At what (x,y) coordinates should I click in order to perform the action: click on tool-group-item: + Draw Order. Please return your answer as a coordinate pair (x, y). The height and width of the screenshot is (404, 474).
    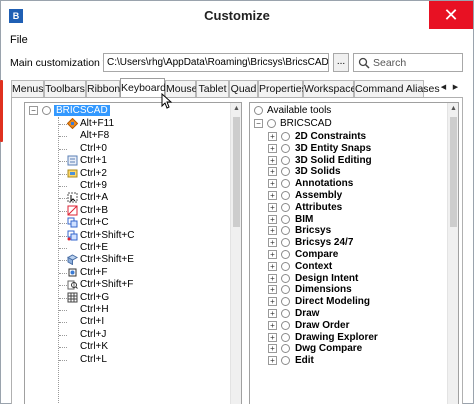
    Looking at the image, I should click on (348, 326).